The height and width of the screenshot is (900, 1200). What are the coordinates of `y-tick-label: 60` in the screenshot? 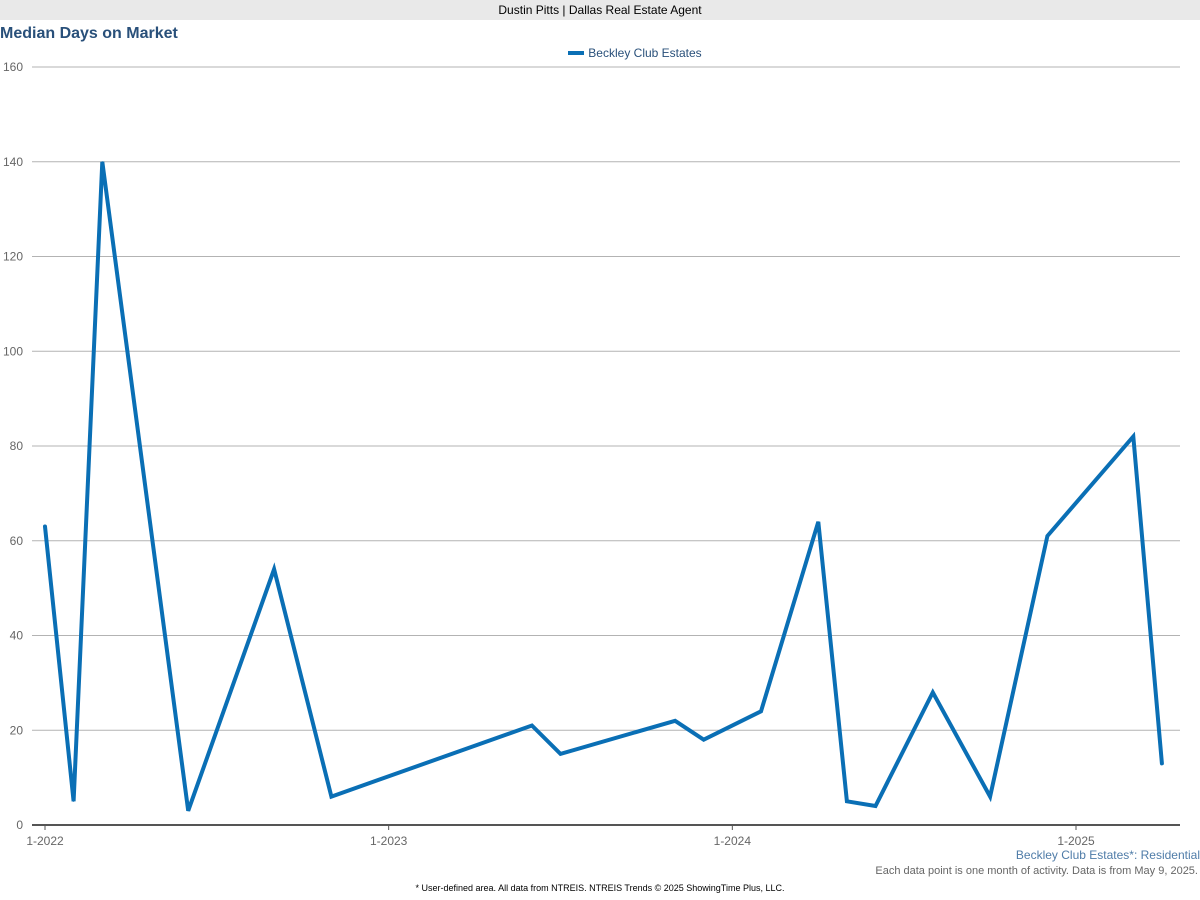 It's located at (17, 541).